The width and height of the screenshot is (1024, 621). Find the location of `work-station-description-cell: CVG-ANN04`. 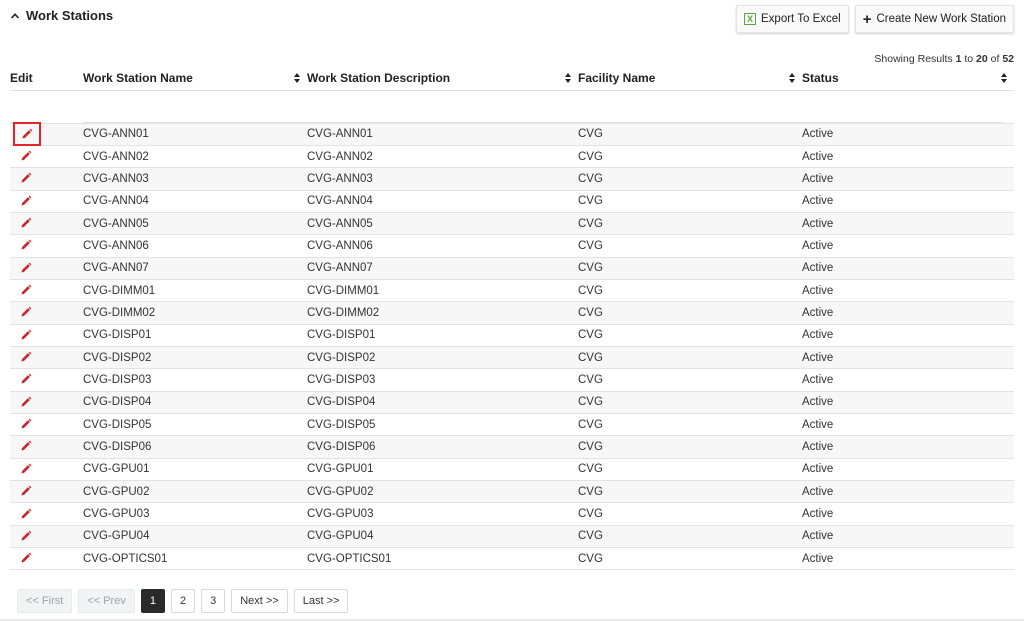

work-station-description-cell: CVG-ANN04 is located at coordinates (442, 201).